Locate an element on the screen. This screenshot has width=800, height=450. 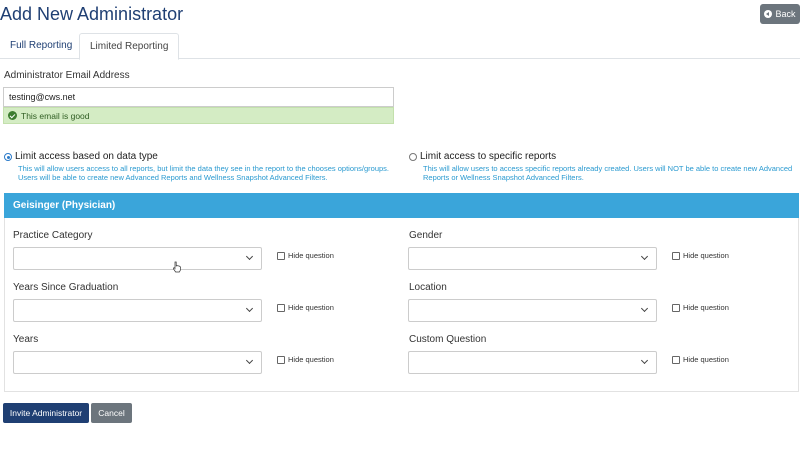
hide-question-practice-category: Hide question is located at coordinates (305, 255).